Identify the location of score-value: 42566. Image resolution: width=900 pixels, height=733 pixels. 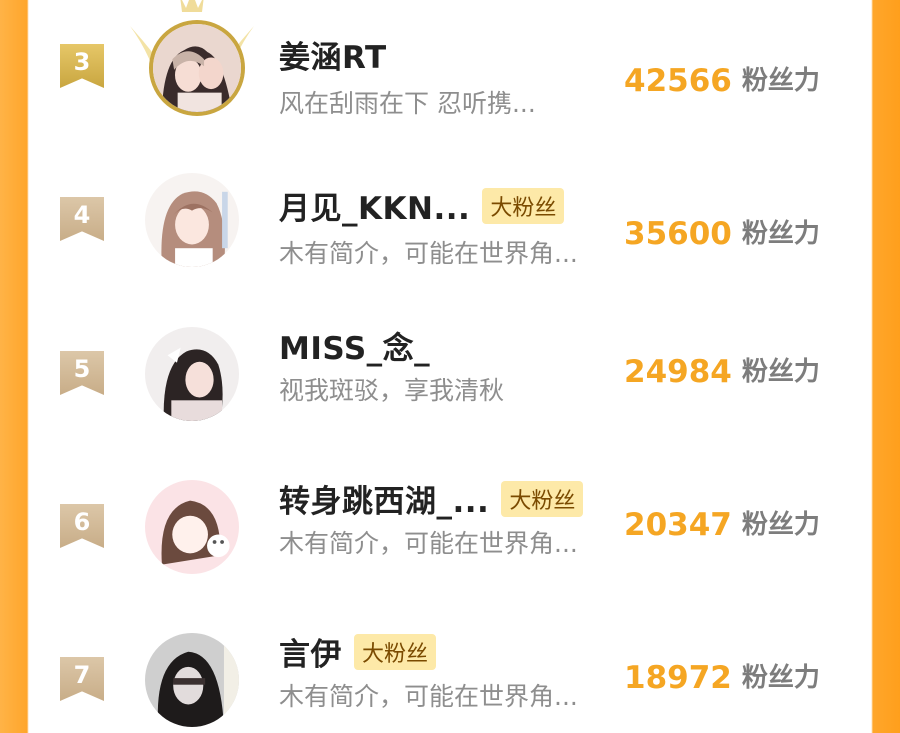
(678, 81).